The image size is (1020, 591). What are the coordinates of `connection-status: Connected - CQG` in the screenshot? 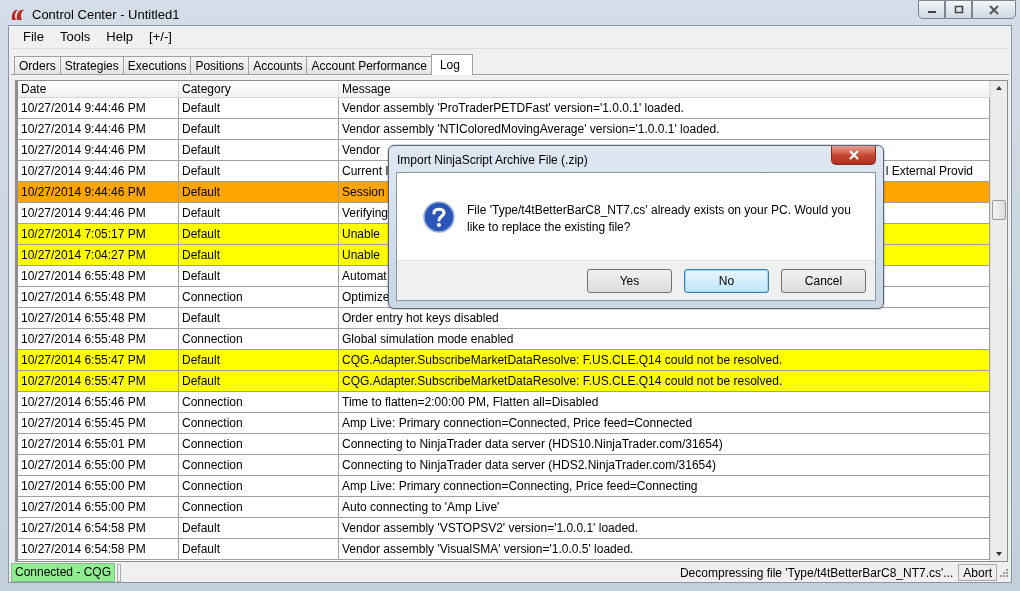 It's located at (63, 572).